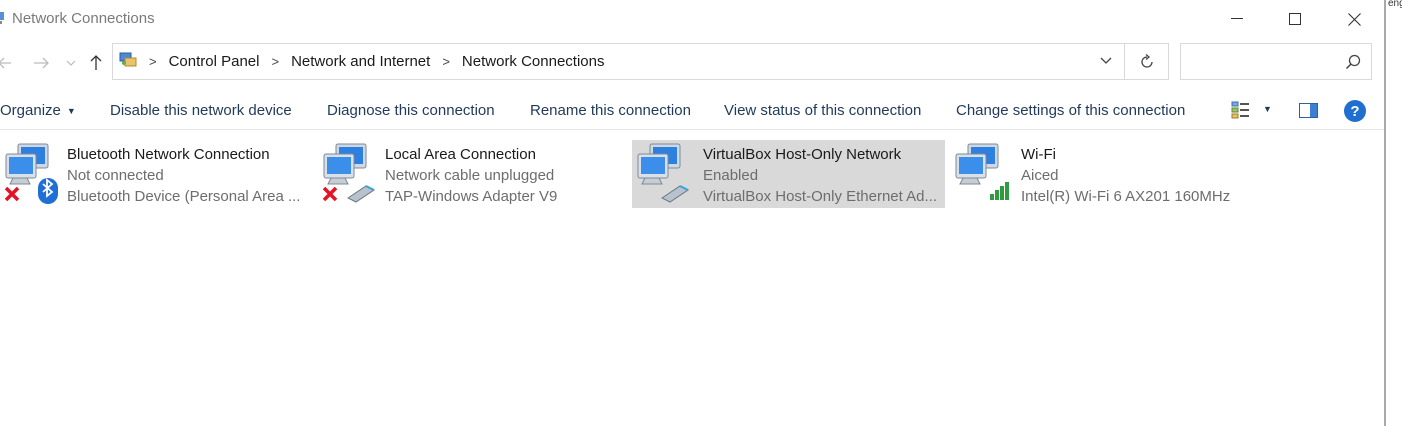 This screenshot has height=426, width=1402. I want to click on refresh-icon, so click(1146, 60).